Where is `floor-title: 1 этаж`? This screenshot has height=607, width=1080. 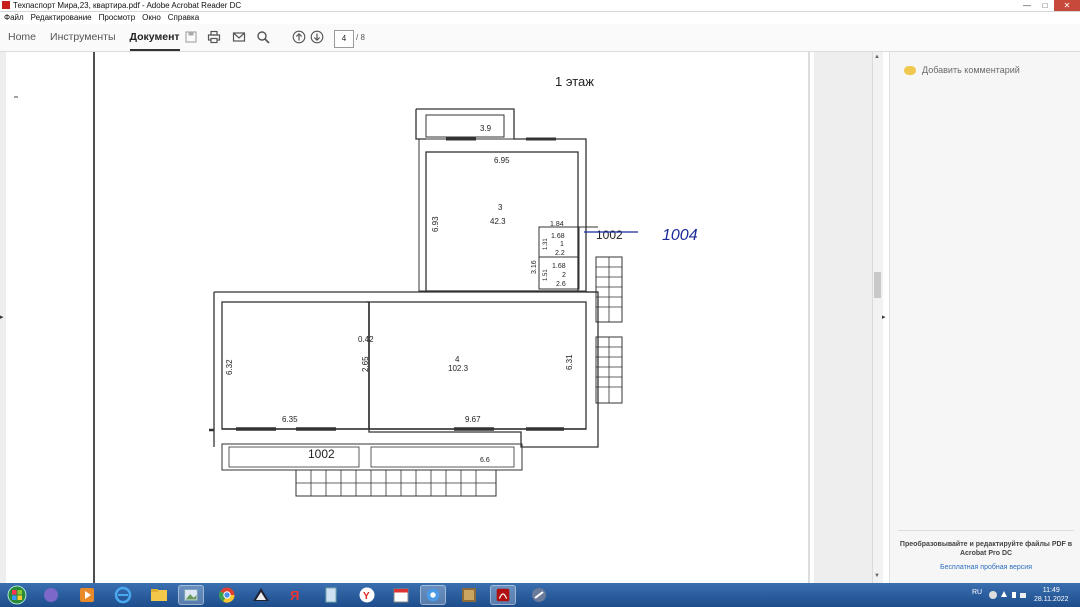
floor-title: 1 этаж is located at coordinates (574, 81).